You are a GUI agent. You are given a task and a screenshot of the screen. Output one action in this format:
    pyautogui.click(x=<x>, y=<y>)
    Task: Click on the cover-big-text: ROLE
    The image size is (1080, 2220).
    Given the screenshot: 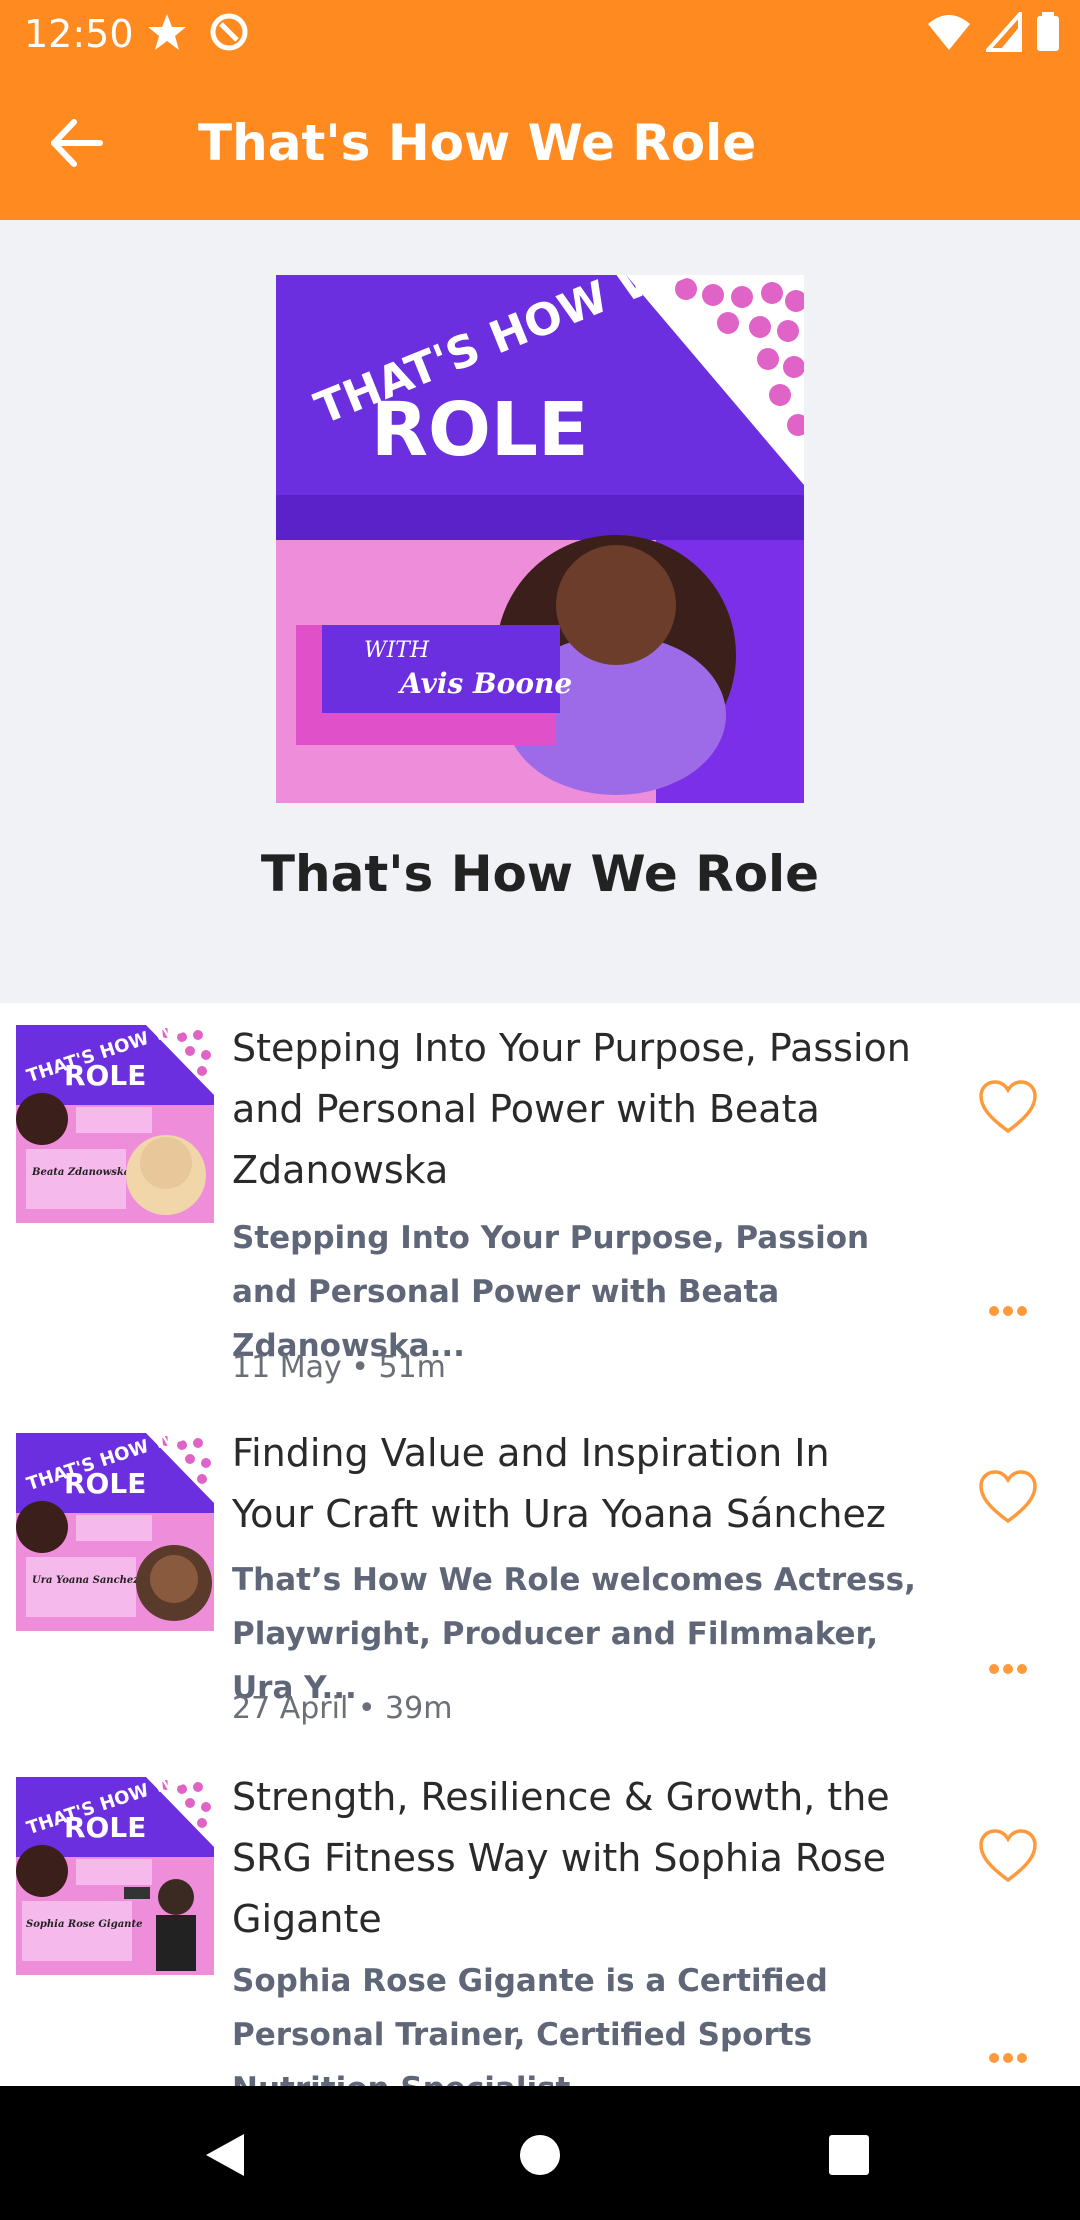 What is the action you would take?
    pyautogui.click(x=480, y=430)
    